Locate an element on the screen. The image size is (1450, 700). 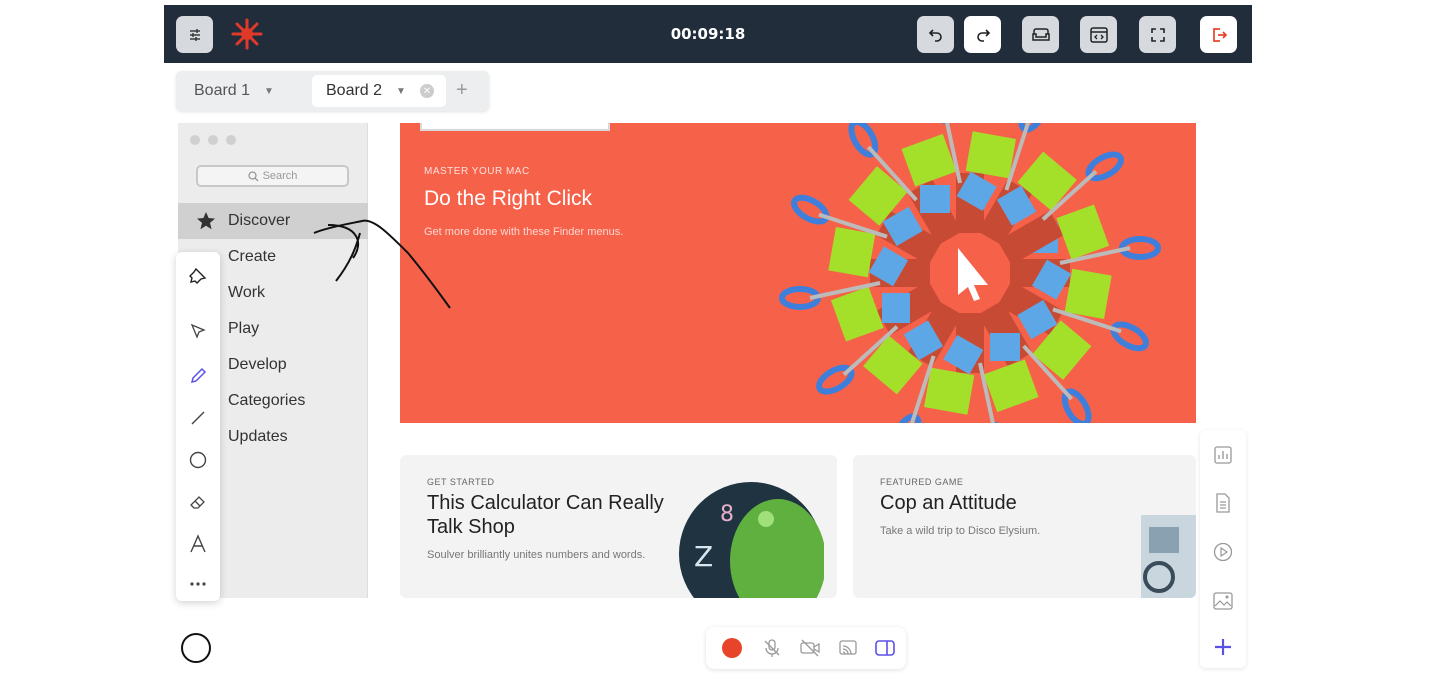
sidebar-item-label: Discover is located at coordinates (259, 220).